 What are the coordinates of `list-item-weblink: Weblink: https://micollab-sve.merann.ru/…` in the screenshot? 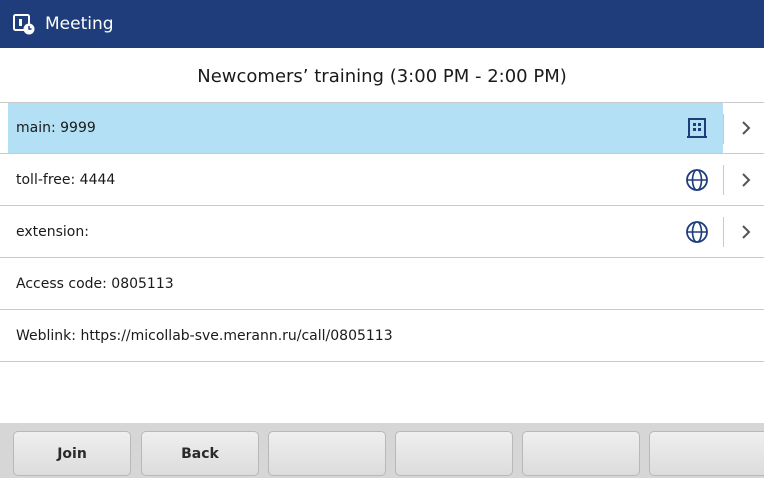 It's located at (382, 336).